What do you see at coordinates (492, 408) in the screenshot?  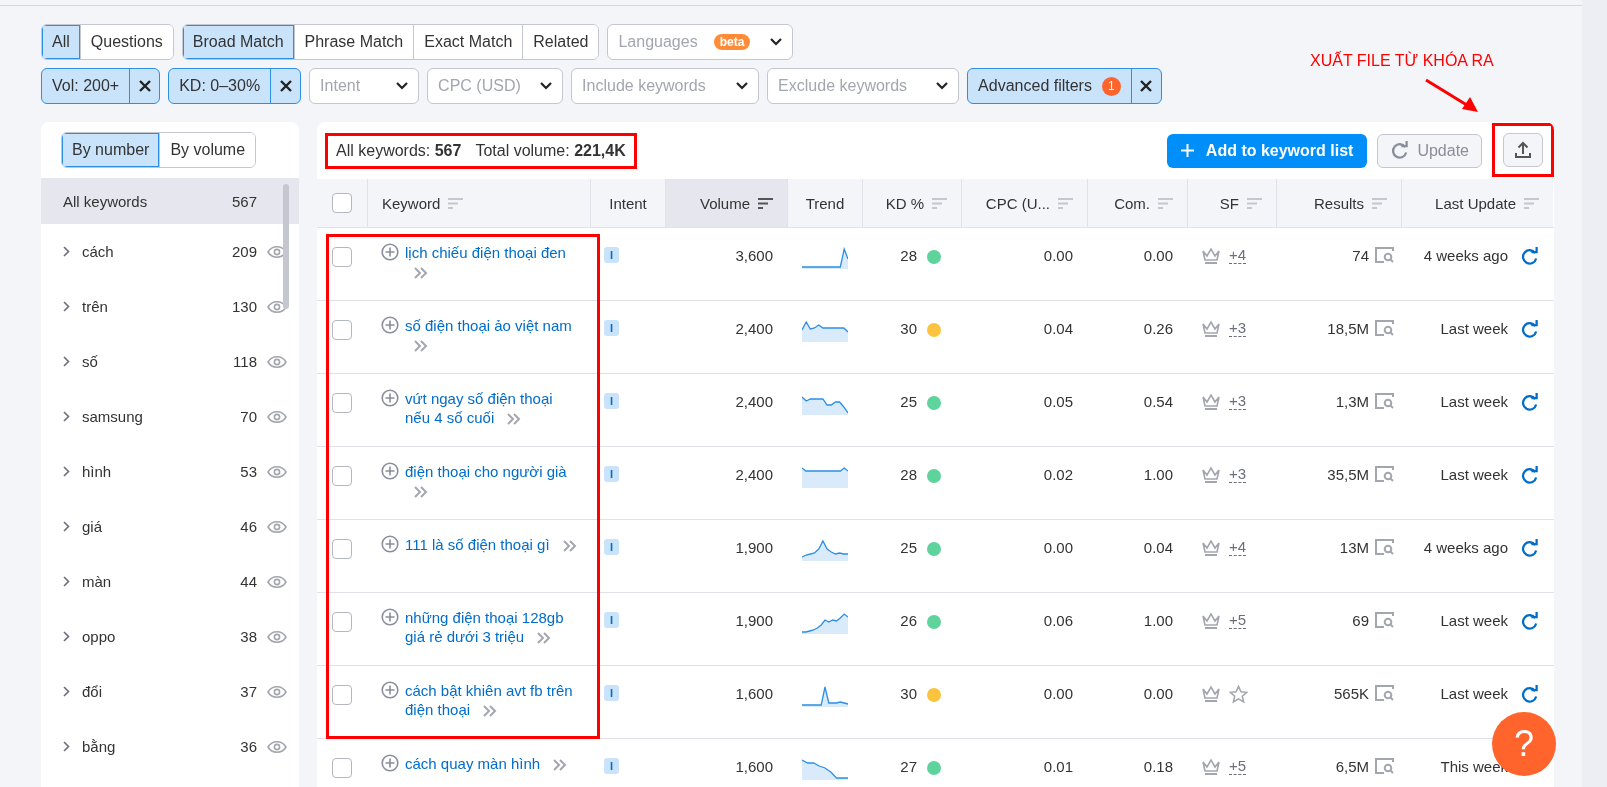 I see `keyword-link: vứt ngay số điện thoại nếu 4 số cuối` at bounding box center [492, 408].